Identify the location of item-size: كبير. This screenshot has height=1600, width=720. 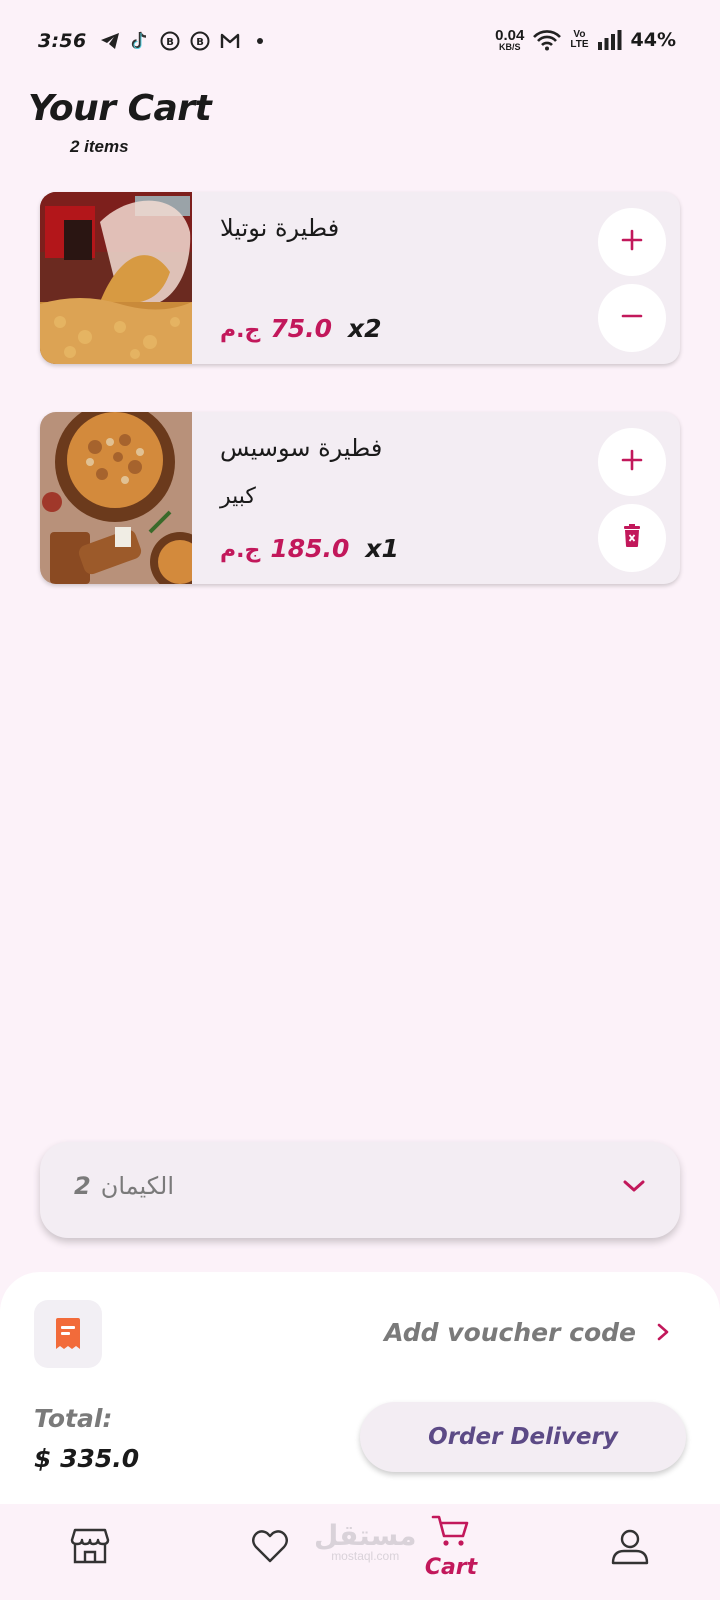
(238, 496).